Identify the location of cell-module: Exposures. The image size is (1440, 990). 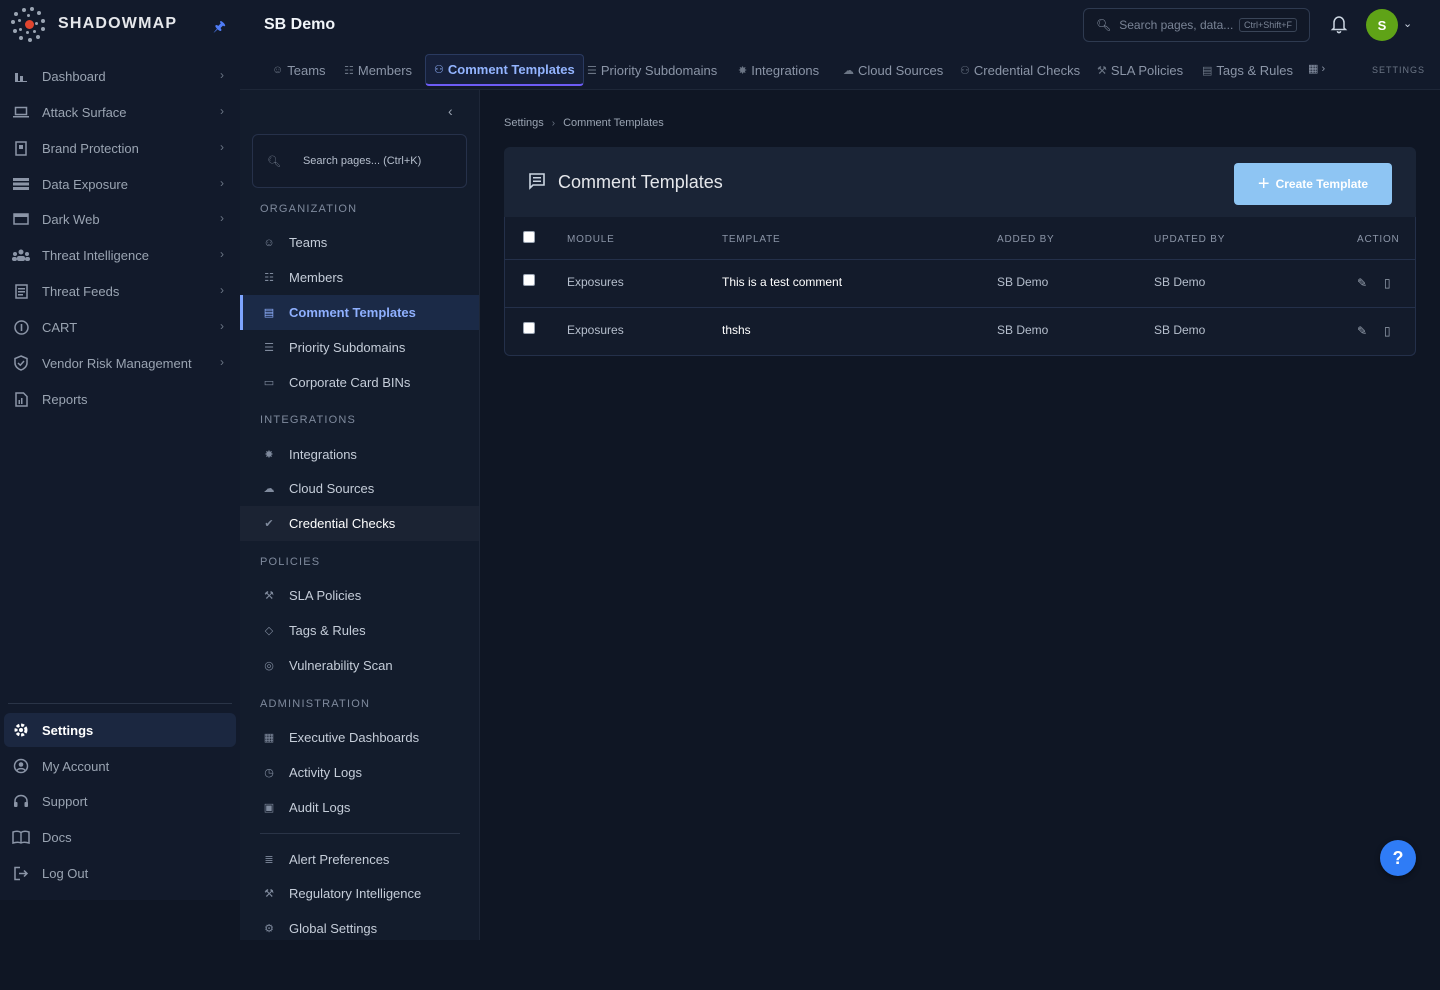
(595, 330).